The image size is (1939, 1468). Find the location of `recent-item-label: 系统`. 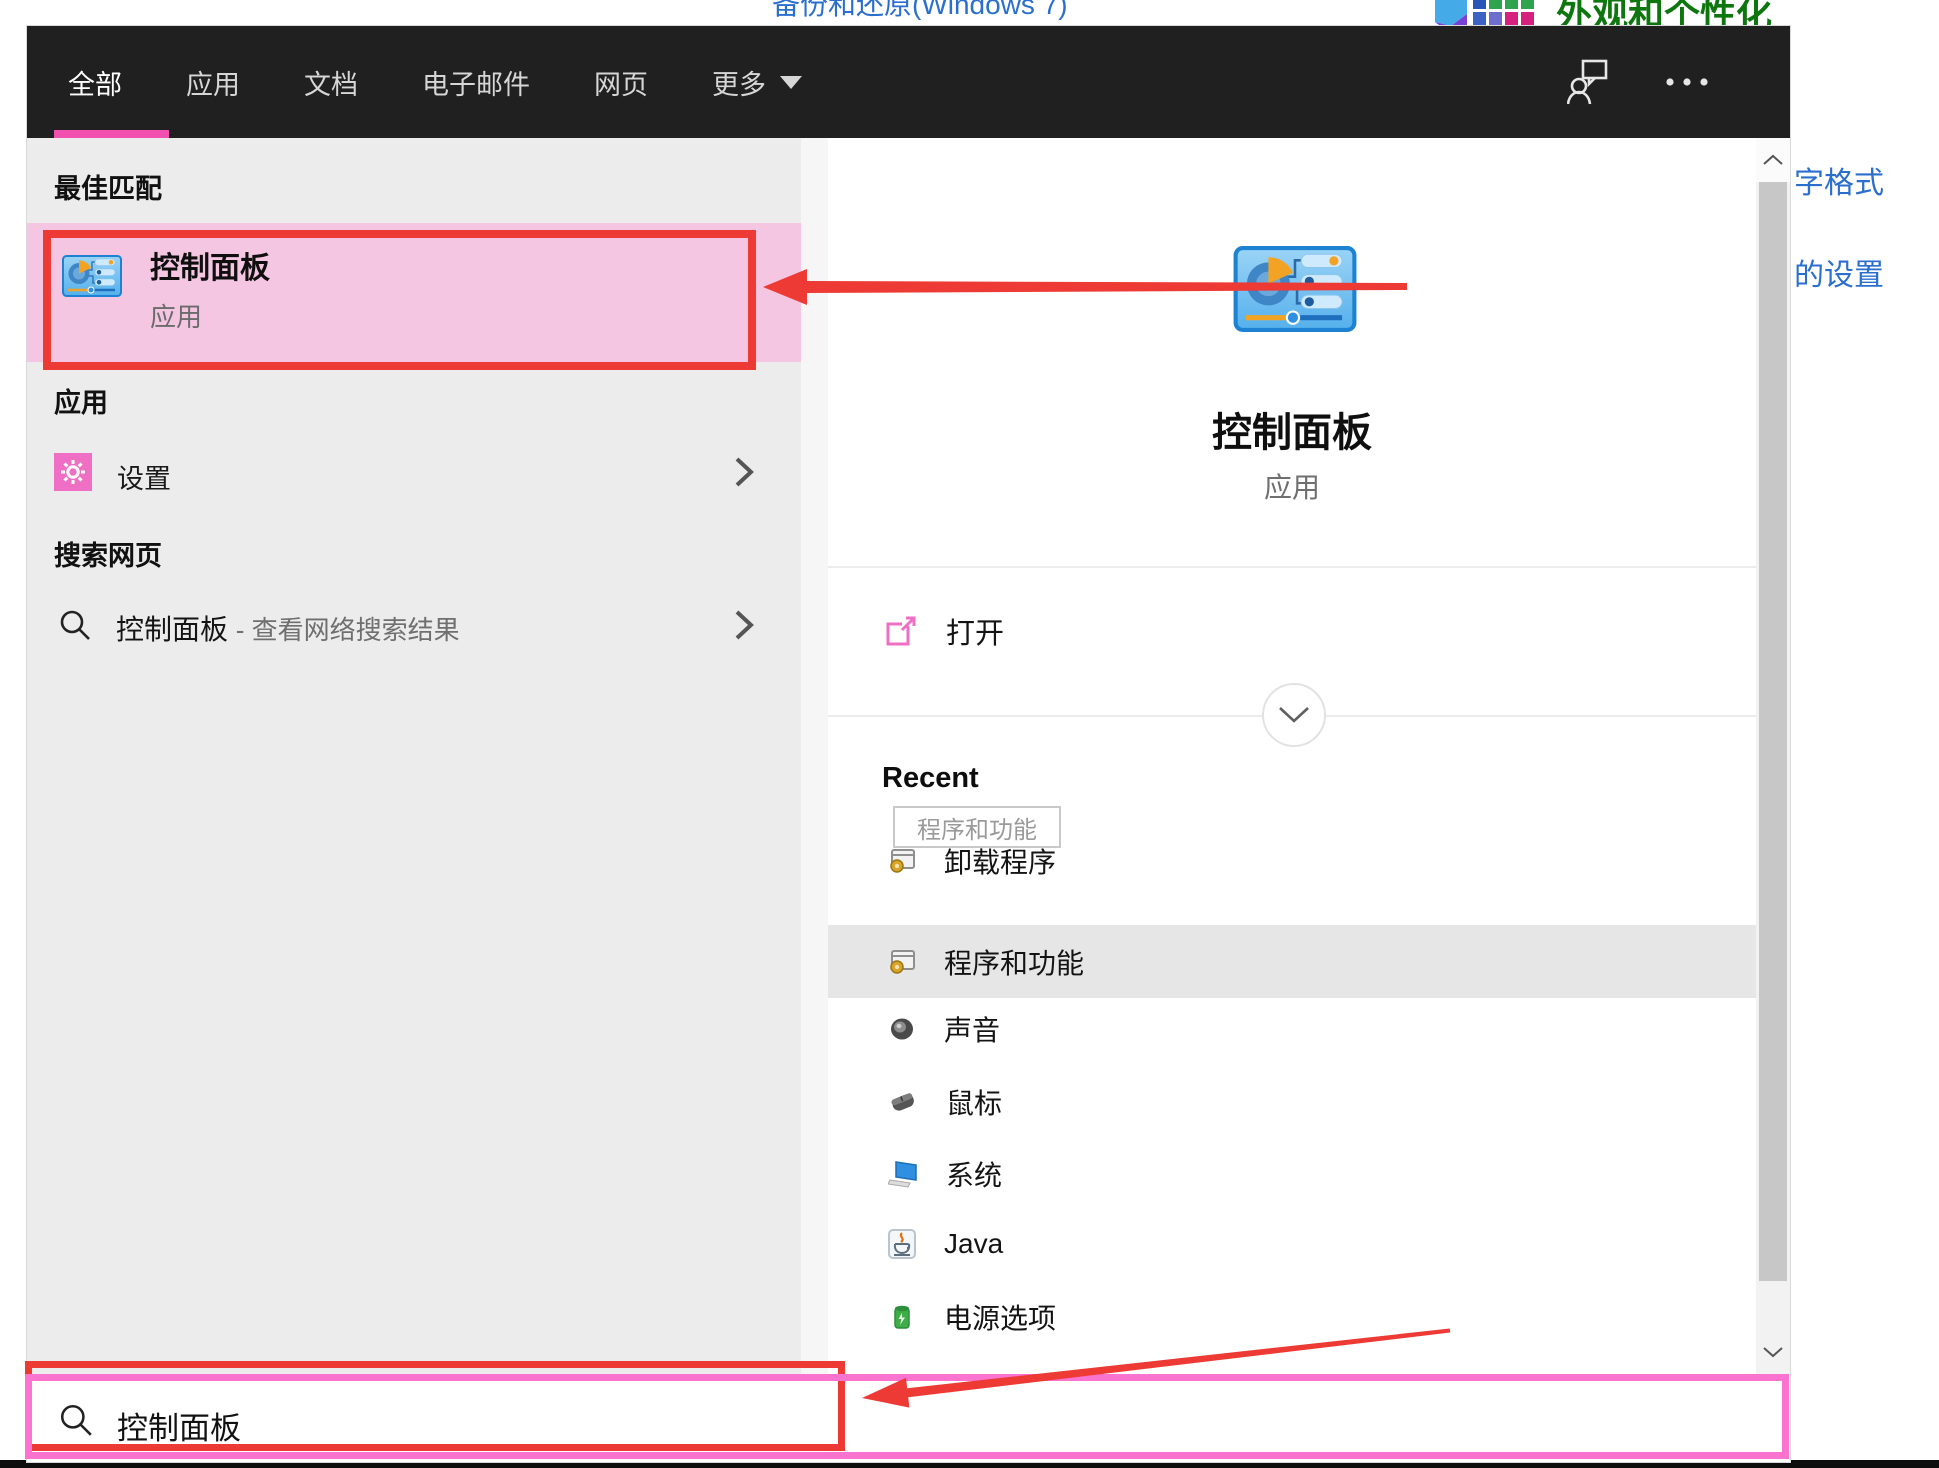

recent-item-label: 系统 is located at coordinates (974, 1175).